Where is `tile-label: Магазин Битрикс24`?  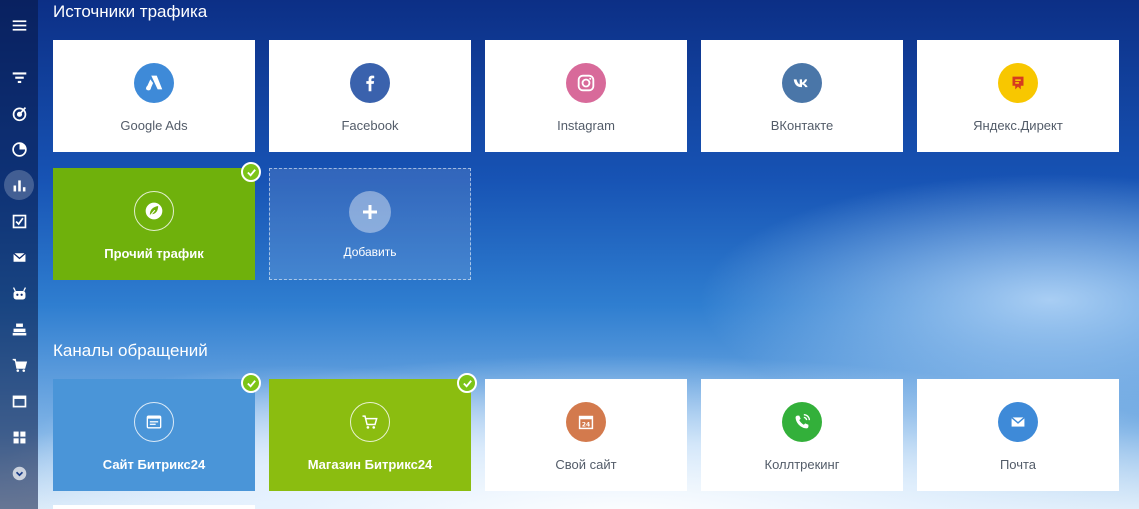
tile-label: Магазин Битрикс24 is located at coordinates (370, 464).